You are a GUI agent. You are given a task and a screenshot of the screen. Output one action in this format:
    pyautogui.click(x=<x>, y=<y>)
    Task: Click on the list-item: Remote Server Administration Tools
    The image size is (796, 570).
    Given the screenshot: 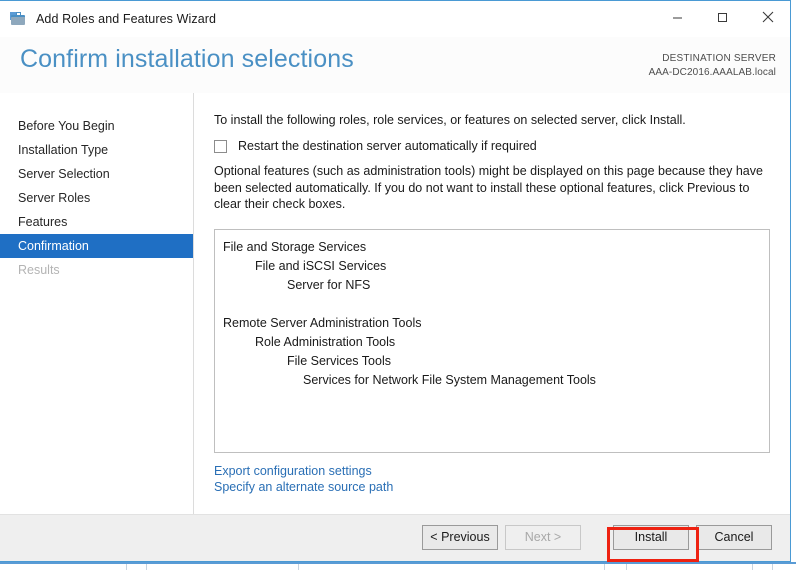 What is the action you would take?
    pyautogui.click(x=322, y=323)
    